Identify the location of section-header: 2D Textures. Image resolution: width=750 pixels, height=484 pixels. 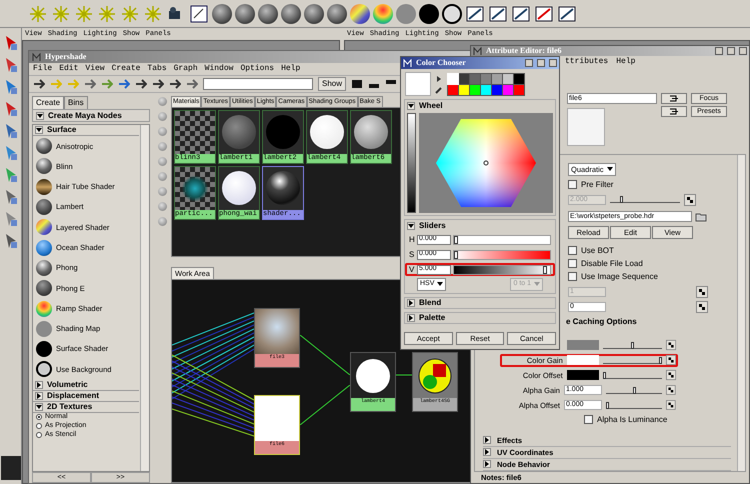
(69, 406).